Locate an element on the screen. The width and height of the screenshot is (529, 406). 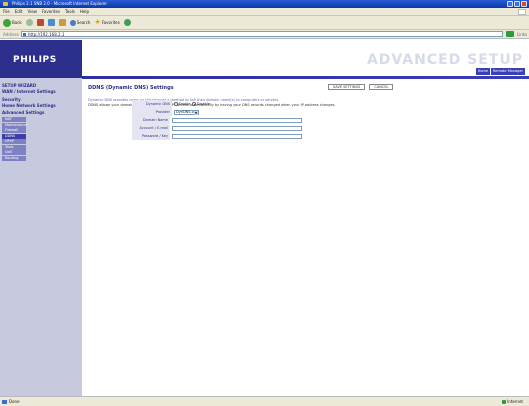
enable-label: Enable is located at coordinates (184, 104).